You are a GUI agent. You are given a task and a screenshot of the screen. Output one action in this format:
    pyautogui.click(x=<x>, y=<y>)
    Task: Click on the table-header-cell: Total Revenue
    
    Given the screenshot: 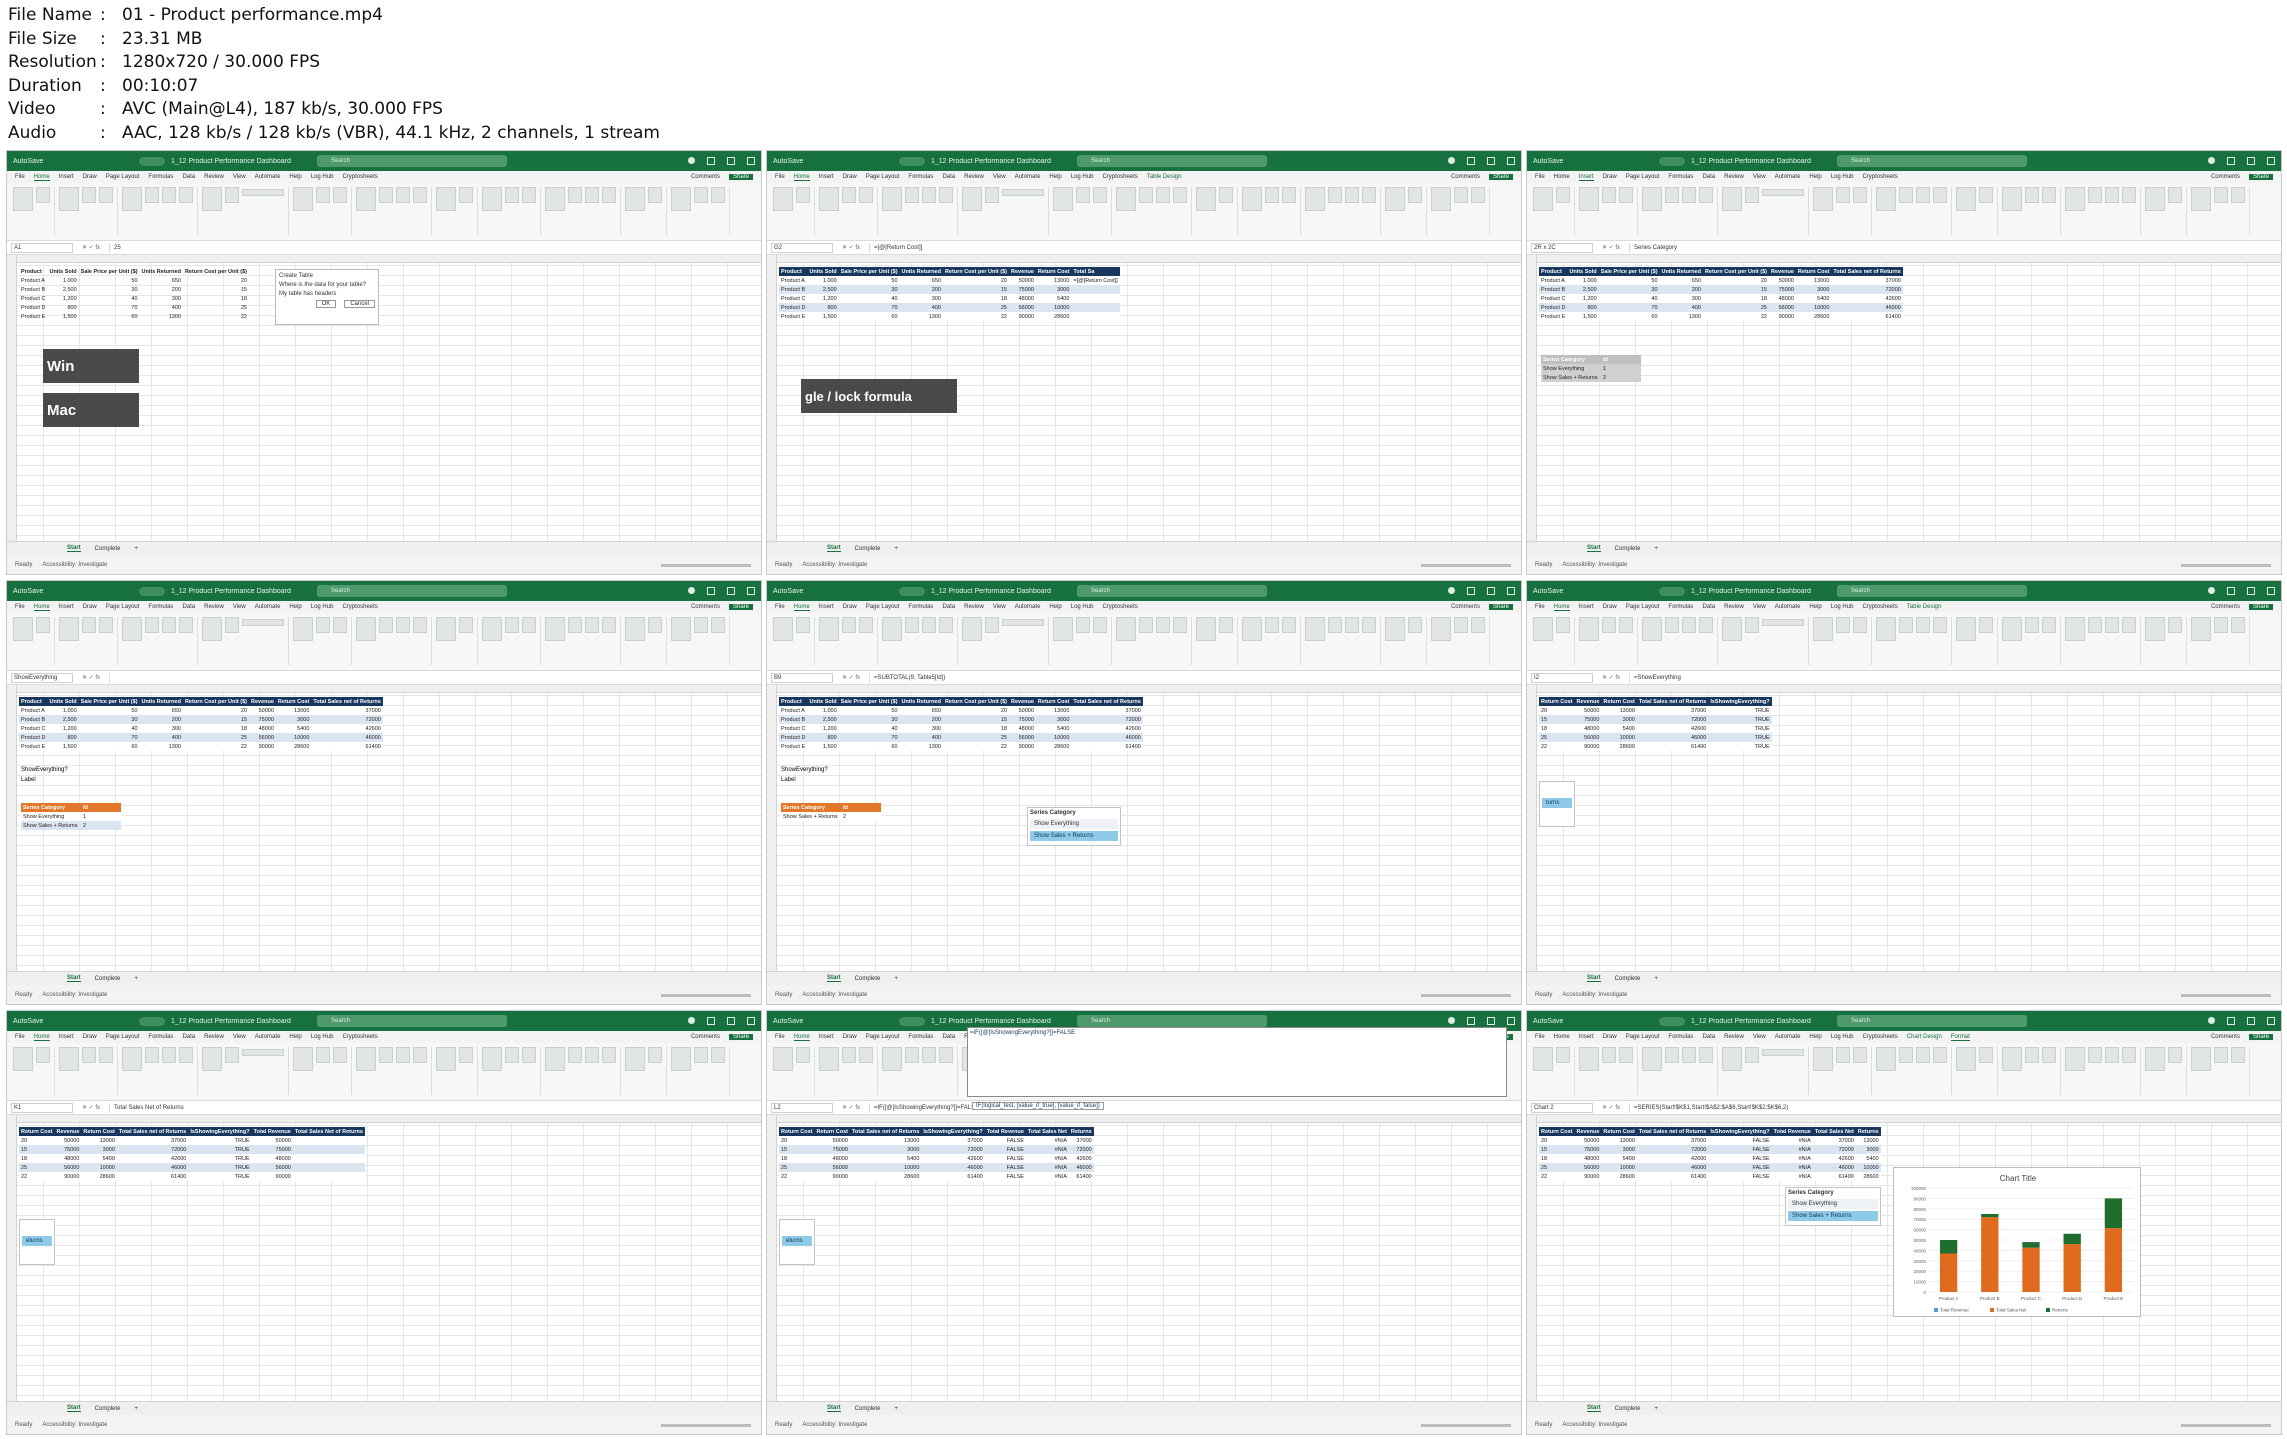 What is the action you would take?
    pyautogui.click(x=1792, y=1131)
    